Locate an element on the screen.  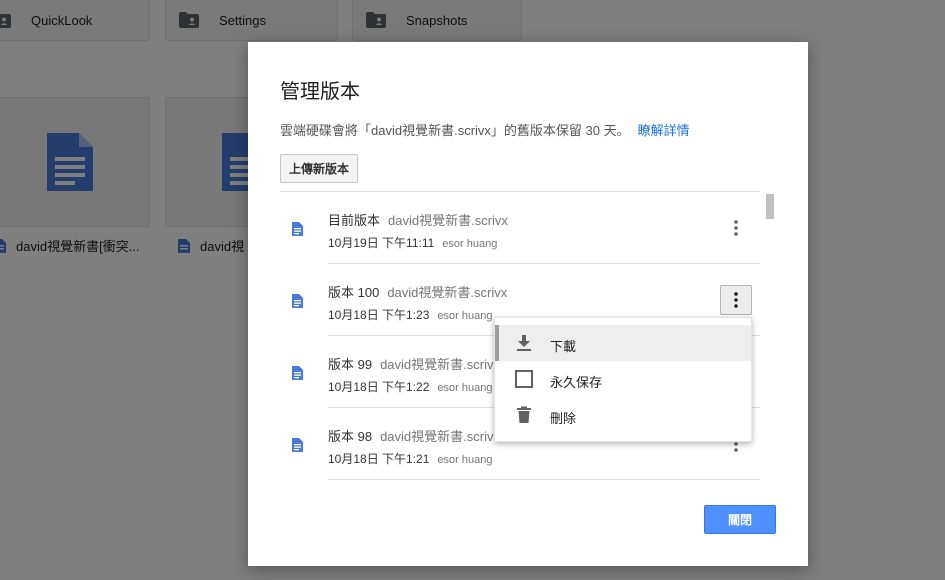
trash-icon is located at coordinates (524, 415).